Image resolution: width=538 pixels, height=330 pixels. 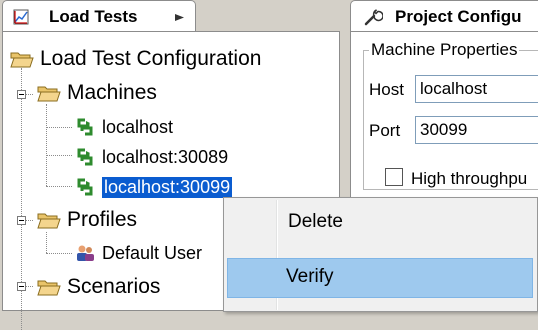 I want to click on menu-item-label: Verify, so click(x=310, y=276).